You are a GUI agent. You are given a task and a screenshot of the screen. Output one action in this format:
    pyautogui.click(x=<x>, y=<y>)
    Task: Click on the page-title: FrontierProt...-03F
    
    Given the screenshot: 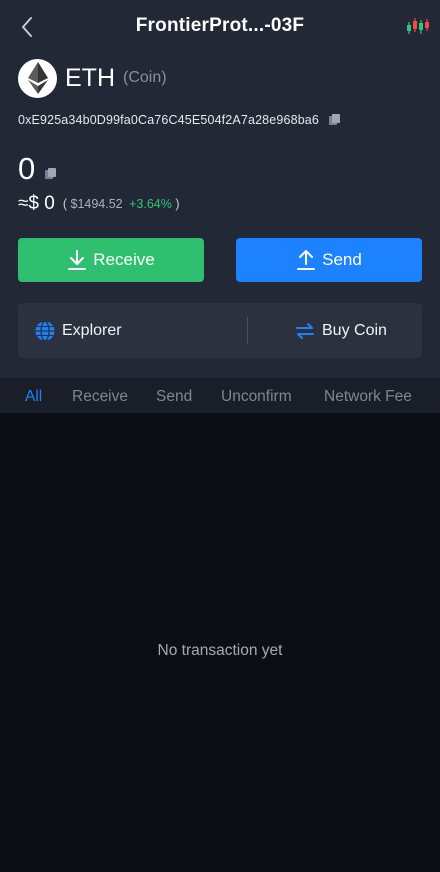 What is the action you would take?
    pyautogui.click(x=220, y=25)
    